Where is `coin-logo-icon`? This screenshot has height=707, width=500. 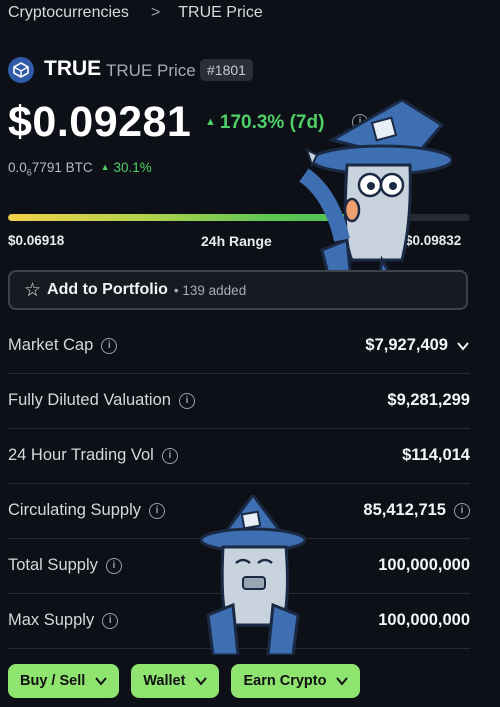 coin-logo-icon is located at coordinates (21, 70).